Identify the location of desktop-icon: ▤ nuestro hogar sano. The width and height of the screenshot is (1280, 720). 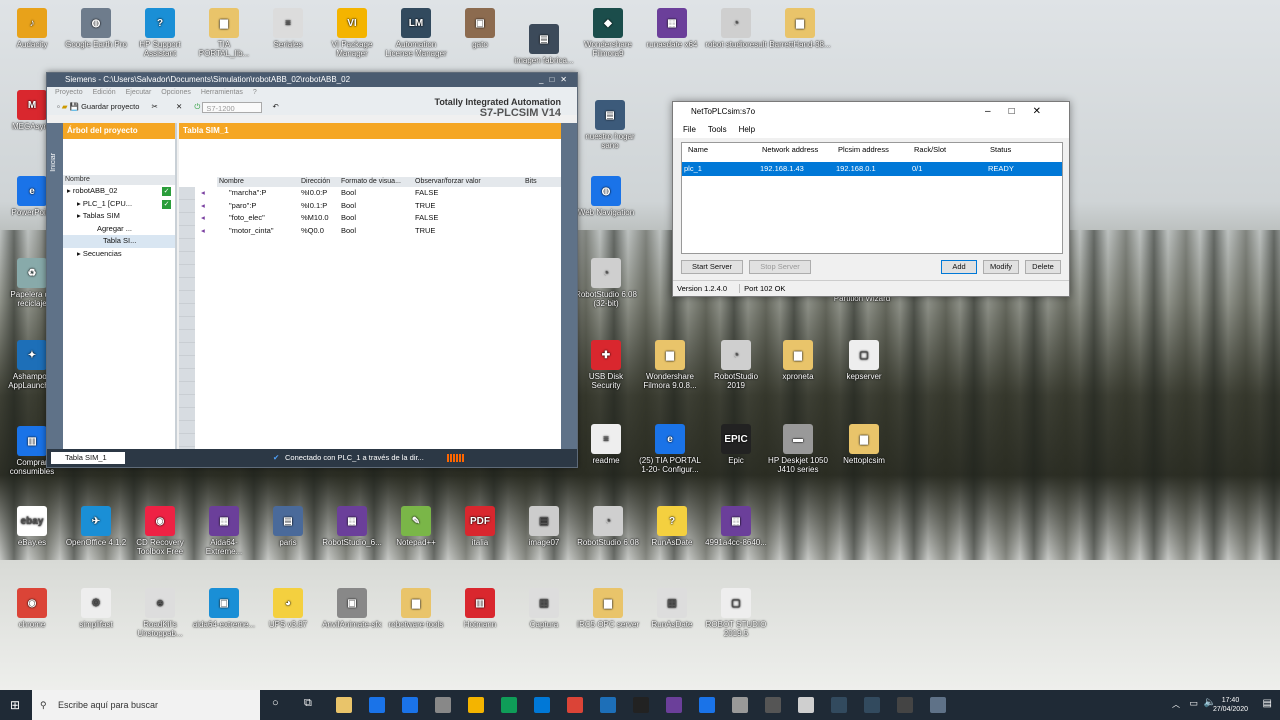
(610, 125).